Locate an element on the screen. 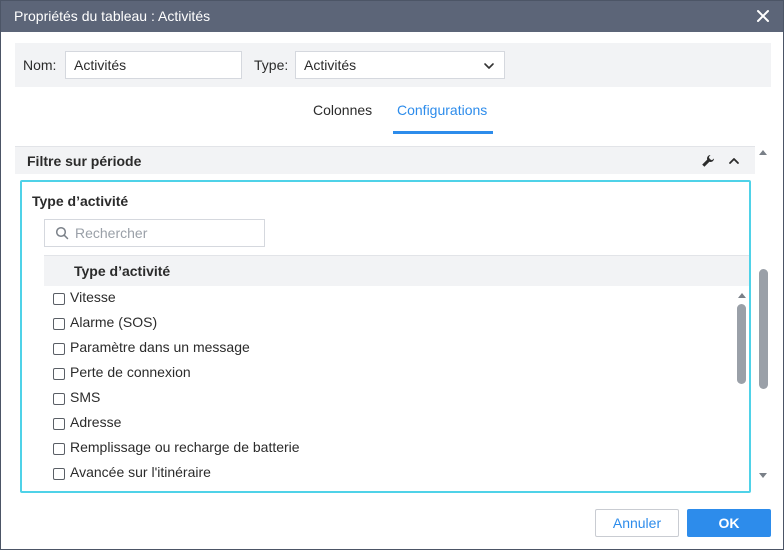 This screenshot has width=784, height=550. list-item-label: Alarme (SOS) is located at coordinates (114, 322).